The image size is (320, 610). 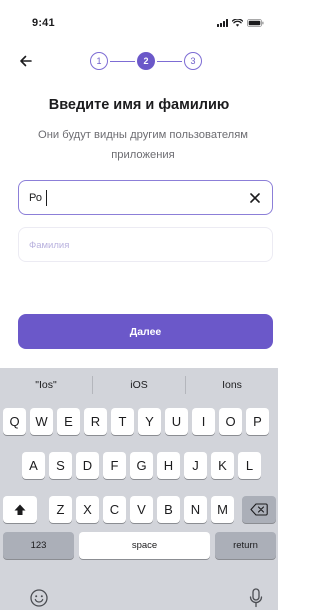 I want to click on page-title: Введите имя и фамилию, so click(x=139, y=105).